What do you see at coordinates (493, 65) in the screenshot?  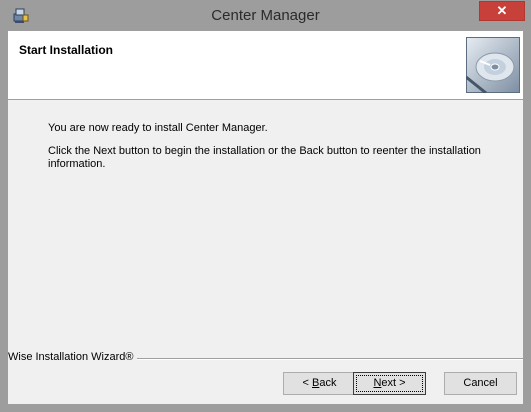 I see `cd-disc-icon` at bounding box center [493, 65].